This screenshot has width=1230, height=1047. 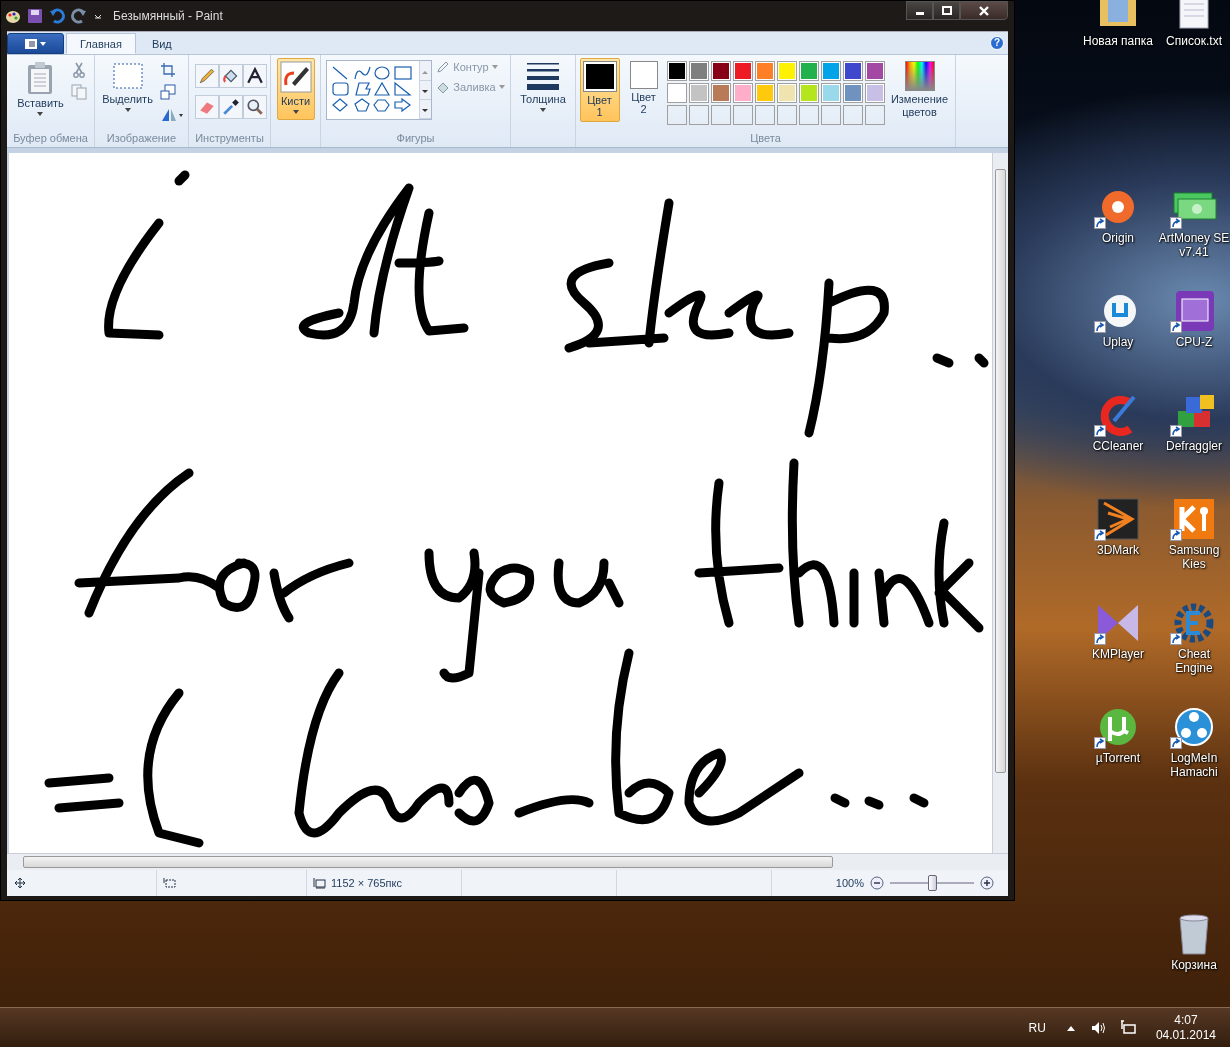 What do you see at coordinates (127, 87) in the screenshot?
I see `select-button: Выделить` at bounding box center [127, 87].